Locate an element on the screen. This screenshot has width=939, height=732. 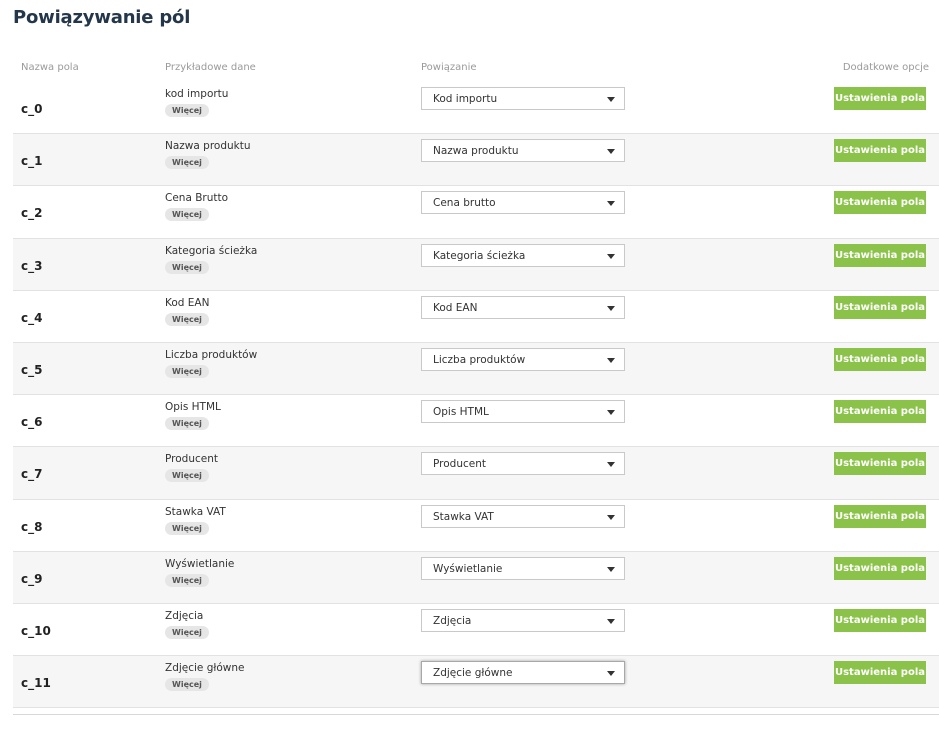
binding-selected-value: Zdjęcie główne is located at coordinates (473, 673).